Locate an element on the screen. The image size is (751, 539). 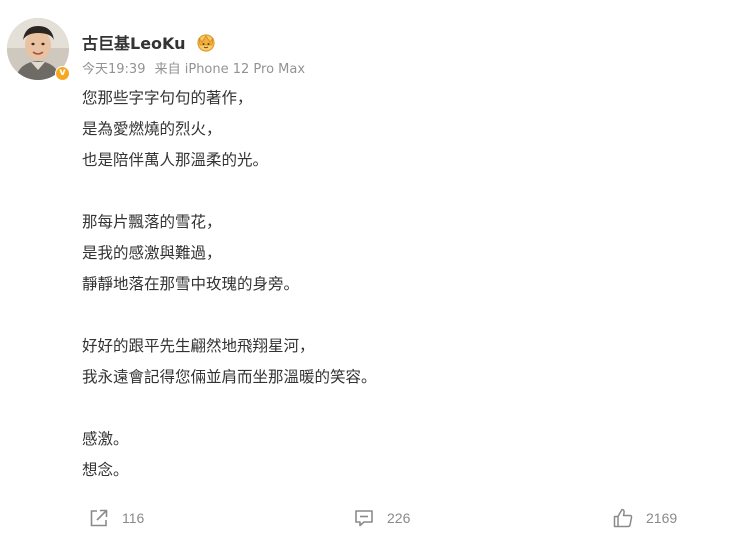
comment-count: 226 is located at coordinates (399, 518).